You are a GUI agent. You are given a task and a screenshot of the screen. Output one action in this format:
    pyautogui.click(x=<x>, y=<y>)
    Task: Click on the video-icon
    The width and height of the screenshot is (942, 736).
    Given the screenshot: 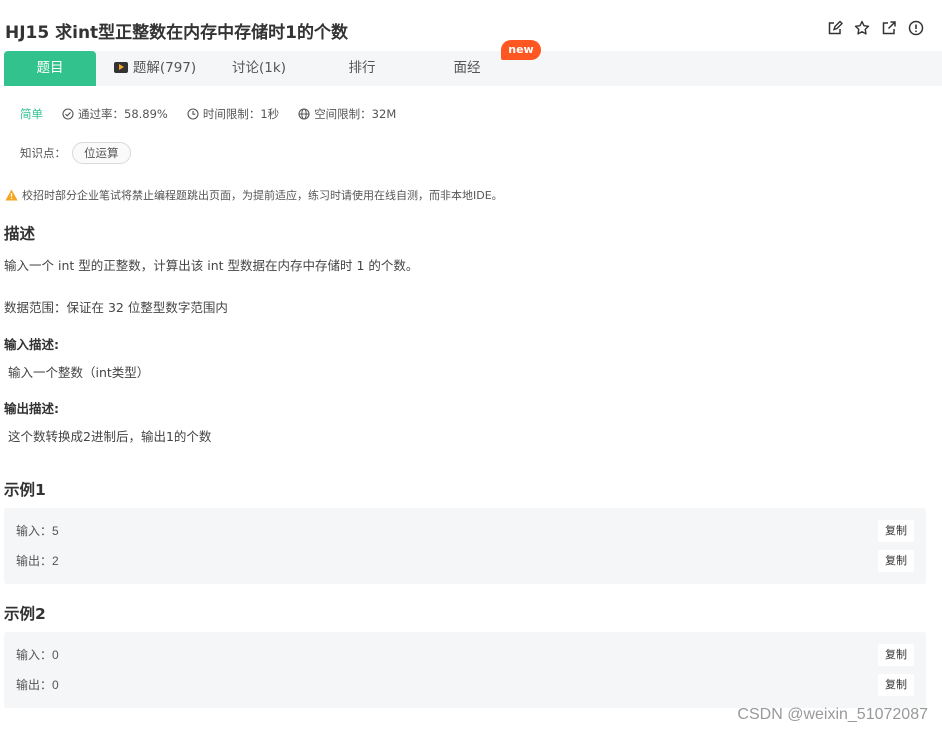 What is the action you would take?
    pyautogui.click(x=120, y=67)
    